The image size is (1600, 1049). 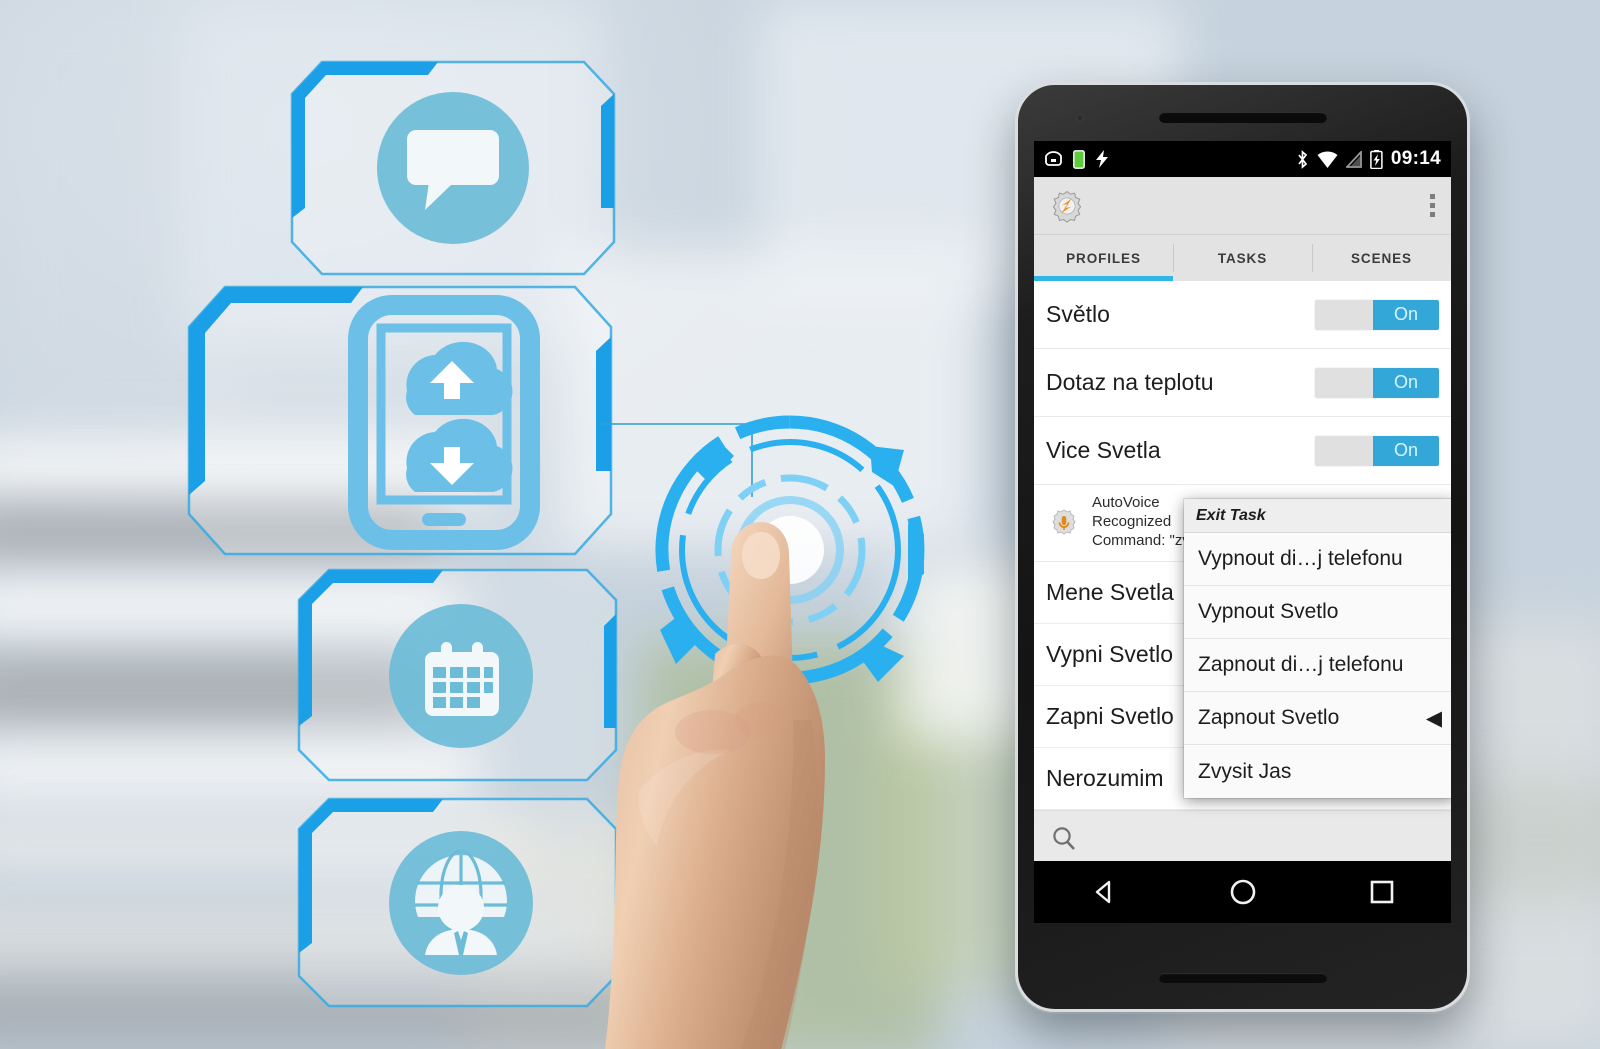 I want to click on tab-profiles: PROFILES, so click(x=1103, y=258).